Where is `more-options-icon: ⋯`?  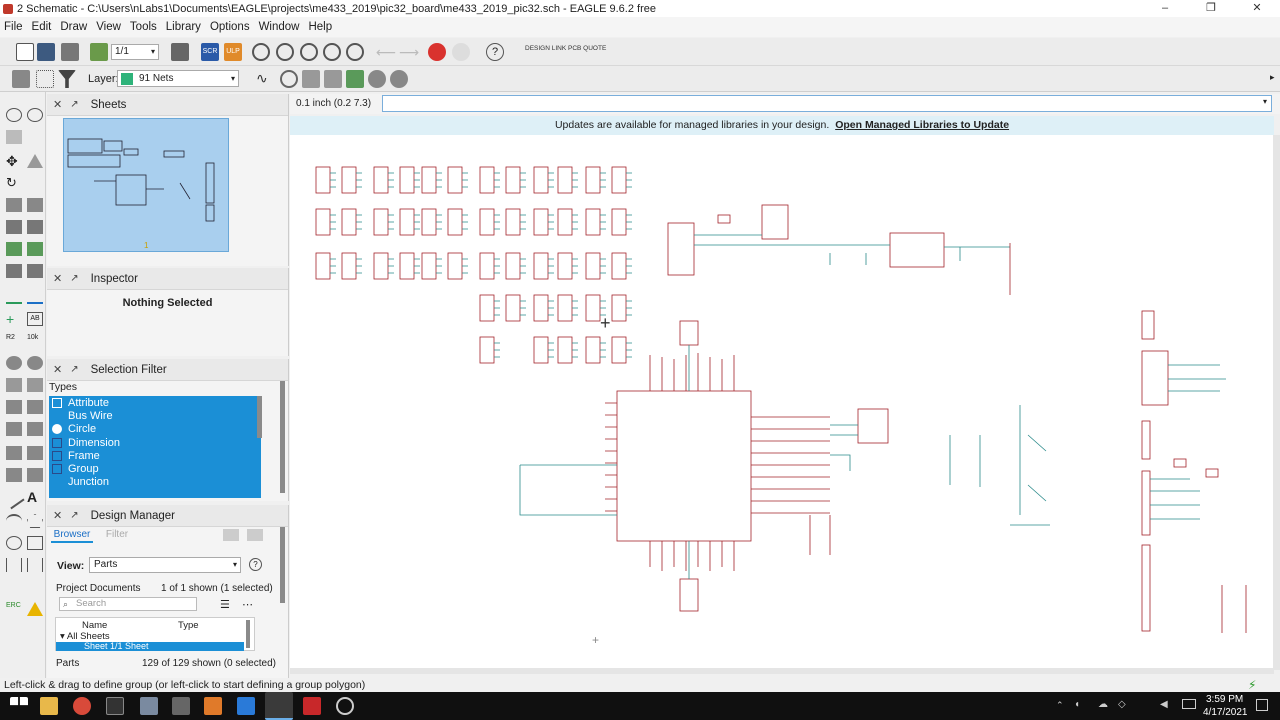 more-options-icon: ⋯ is located at coordinates (247, 604).